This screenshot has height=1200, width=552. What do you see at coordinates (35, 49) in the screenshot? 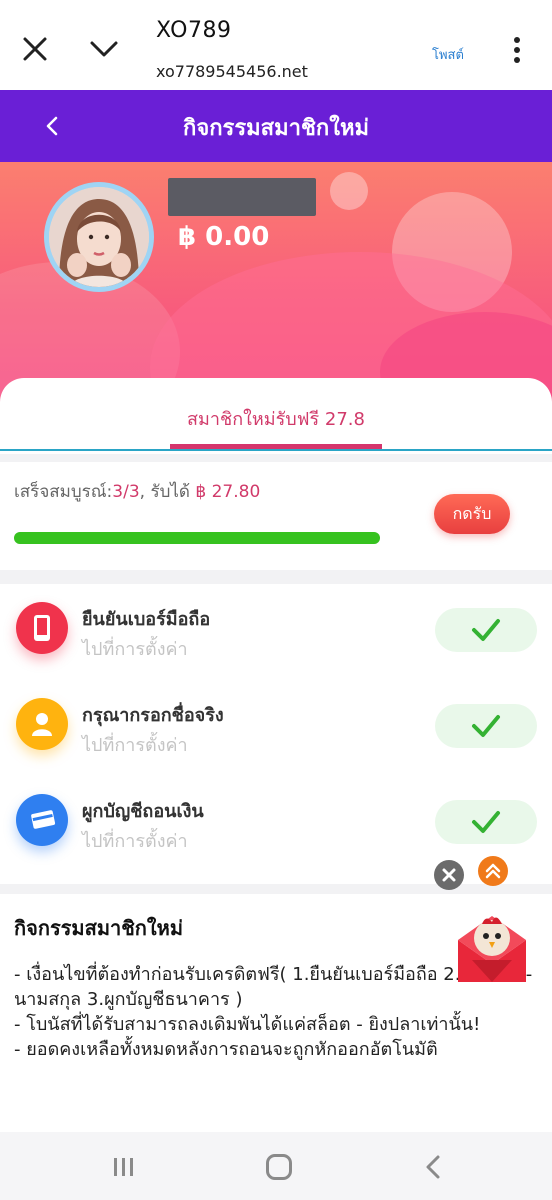
I see `close-icon` at bounding box center [35, 49].